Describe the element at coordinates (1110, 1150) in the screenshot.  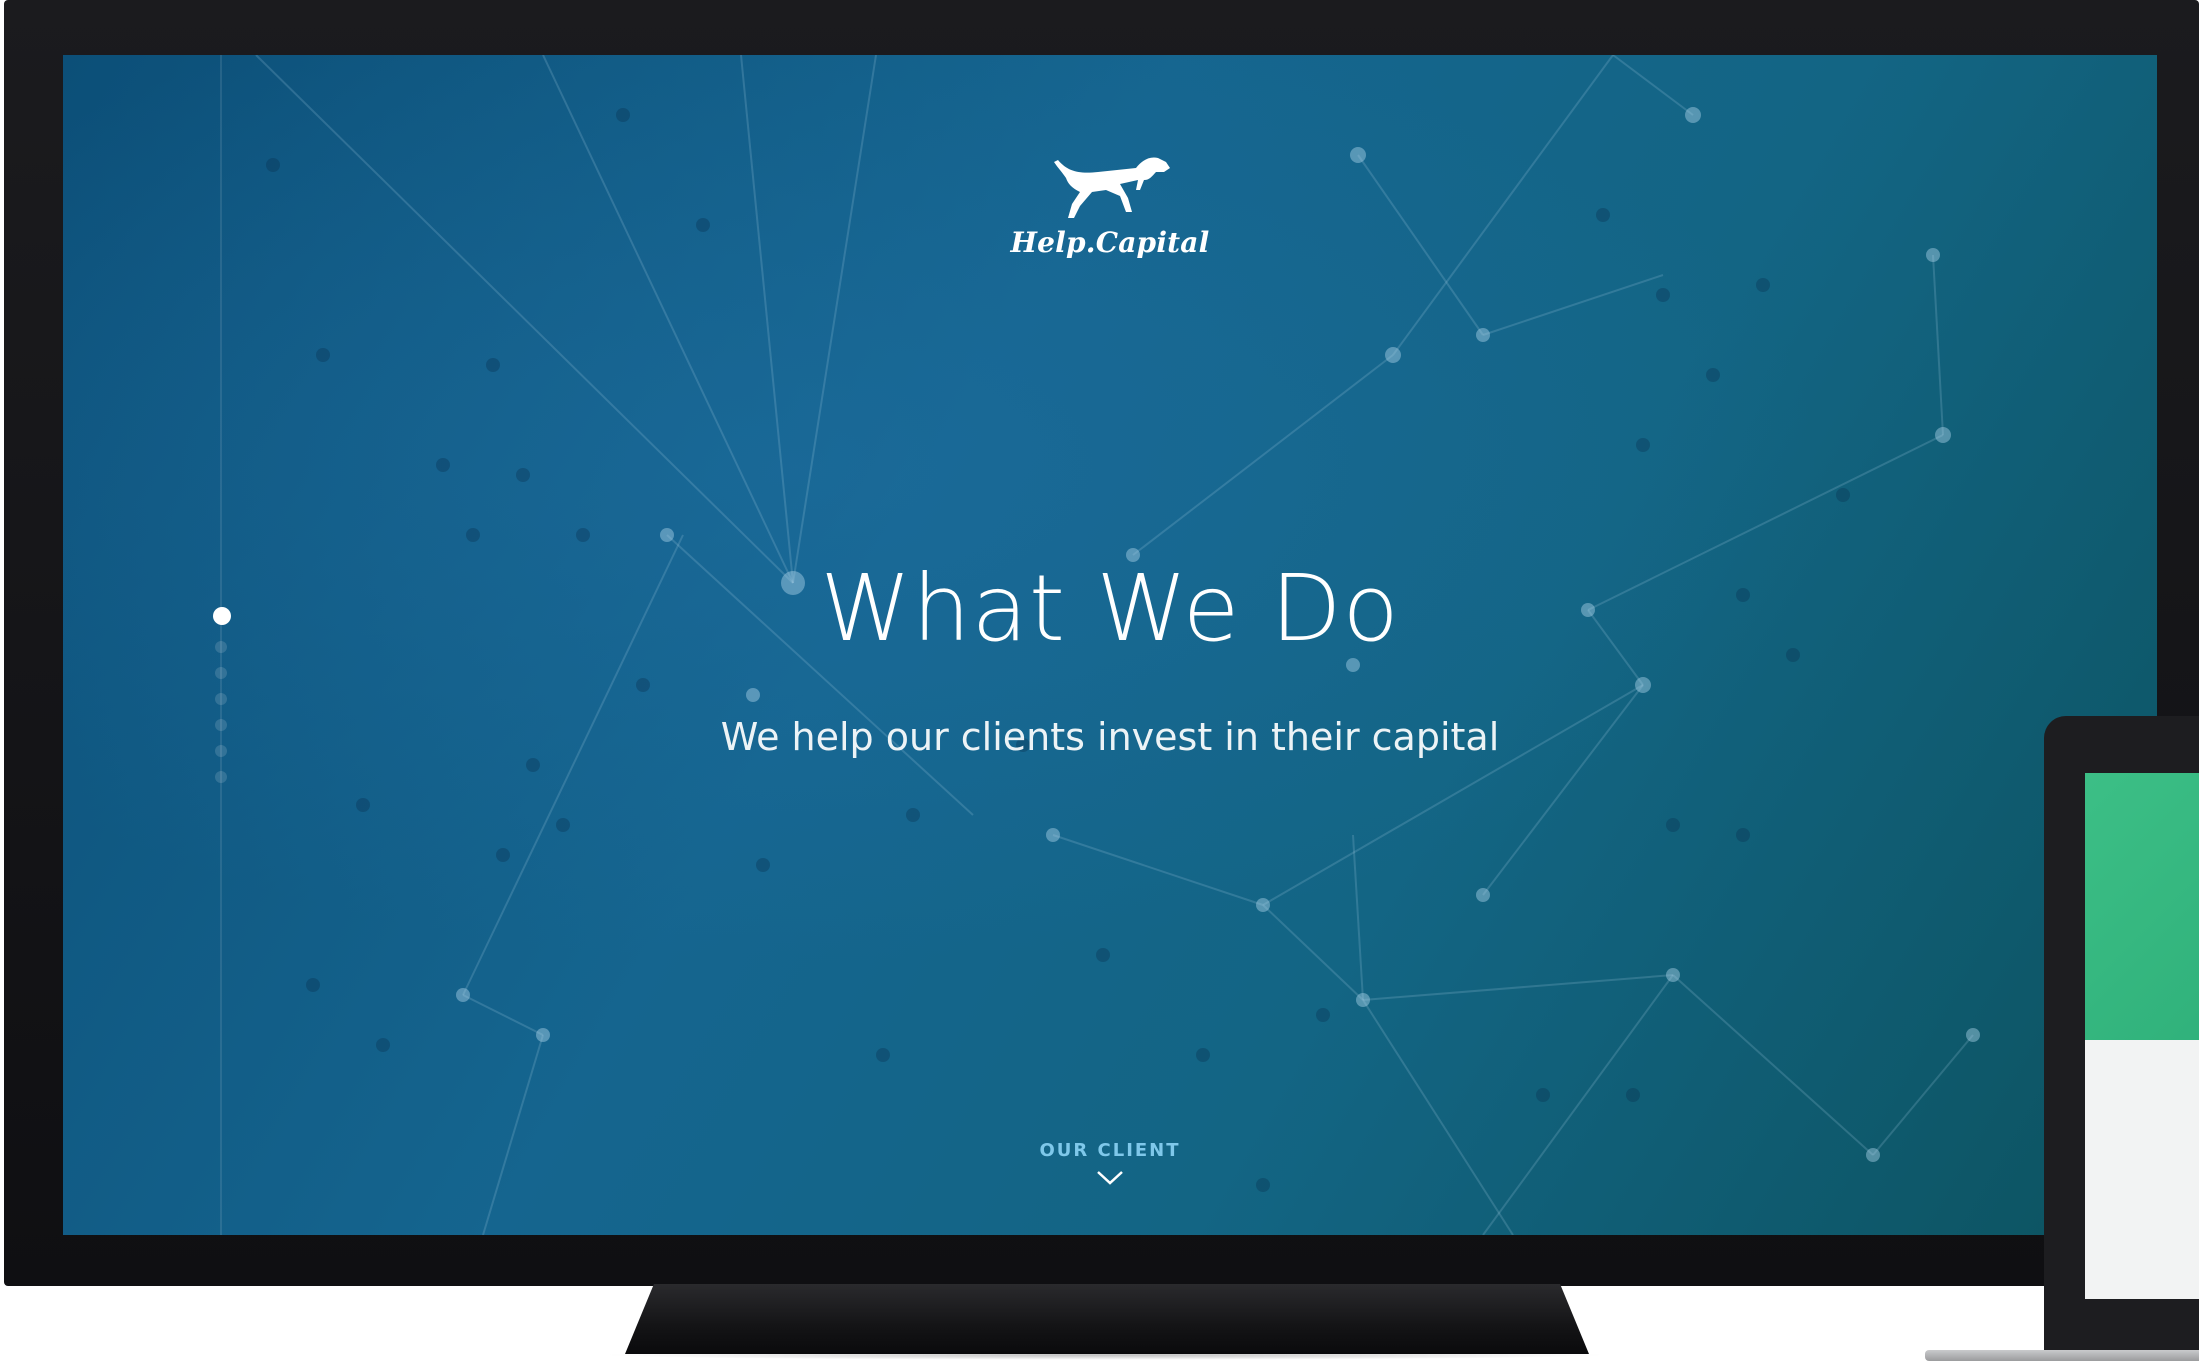
I see `scroll-cue-label: OUR CLIENT` at that location.